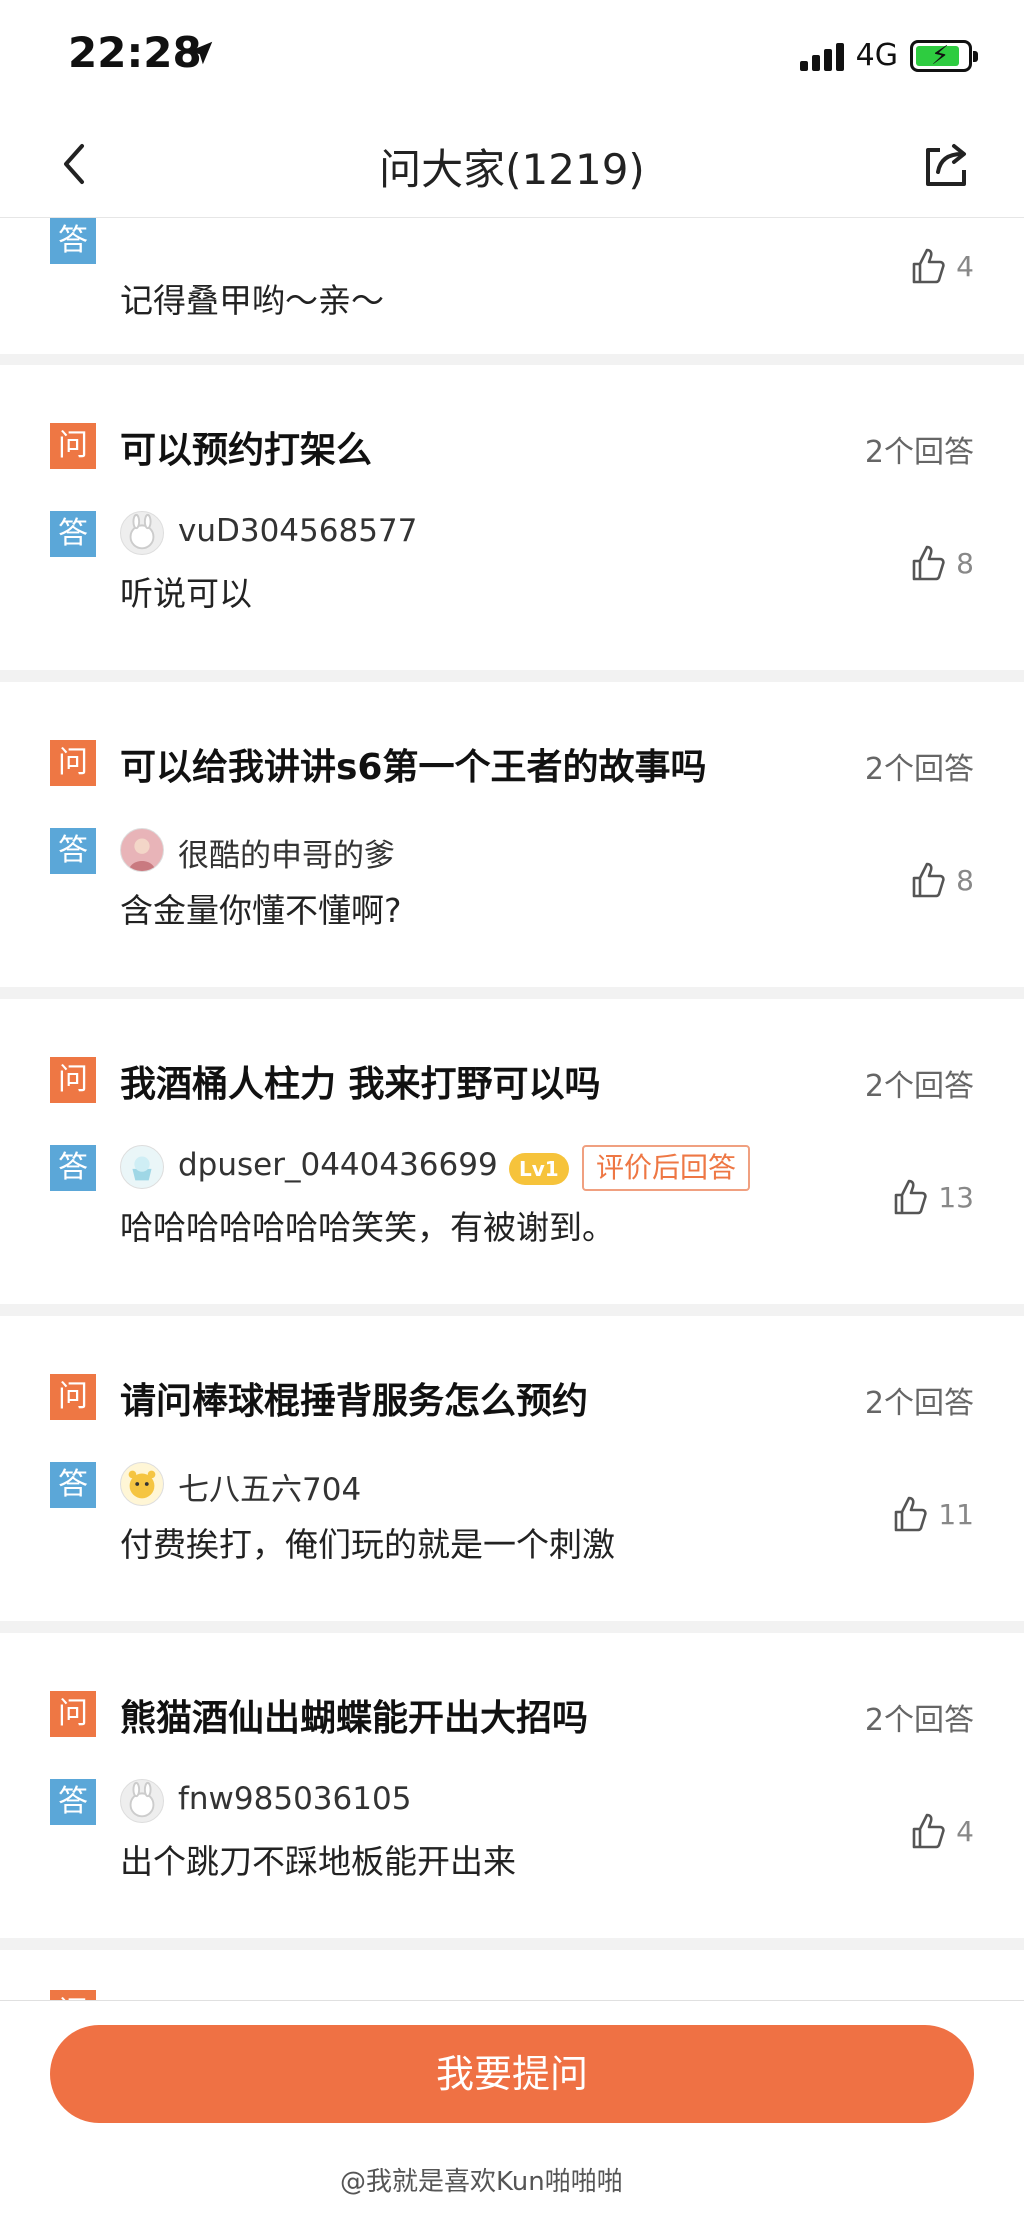 The width and height of the screenshot is (1024, 2216). What do you see at coordinates (956, 1514) in the screenshot?
I see `like-count: 11` at bounding box center [956, 1514].